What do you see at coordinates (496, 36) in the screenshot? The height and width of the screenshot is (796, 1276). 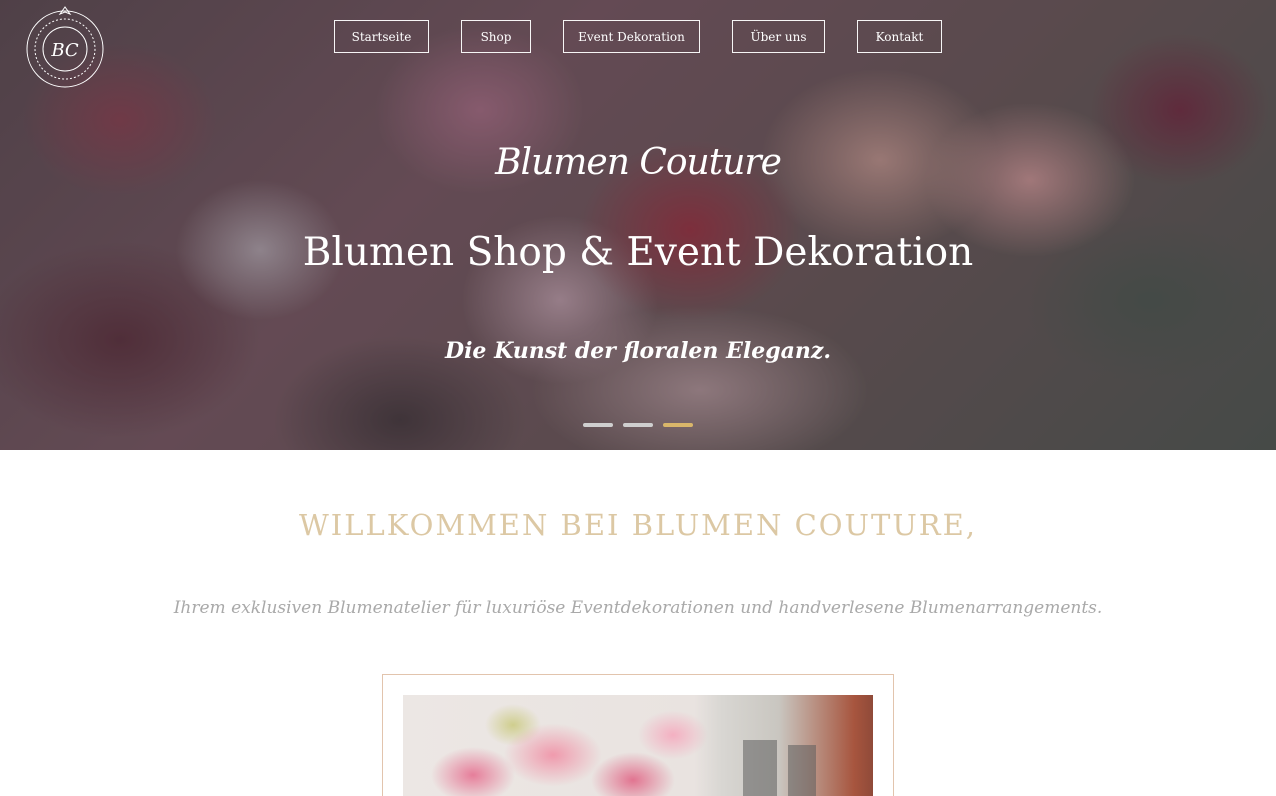 I see `nav-shop-button: Shop` at bounding box center [496, 36].